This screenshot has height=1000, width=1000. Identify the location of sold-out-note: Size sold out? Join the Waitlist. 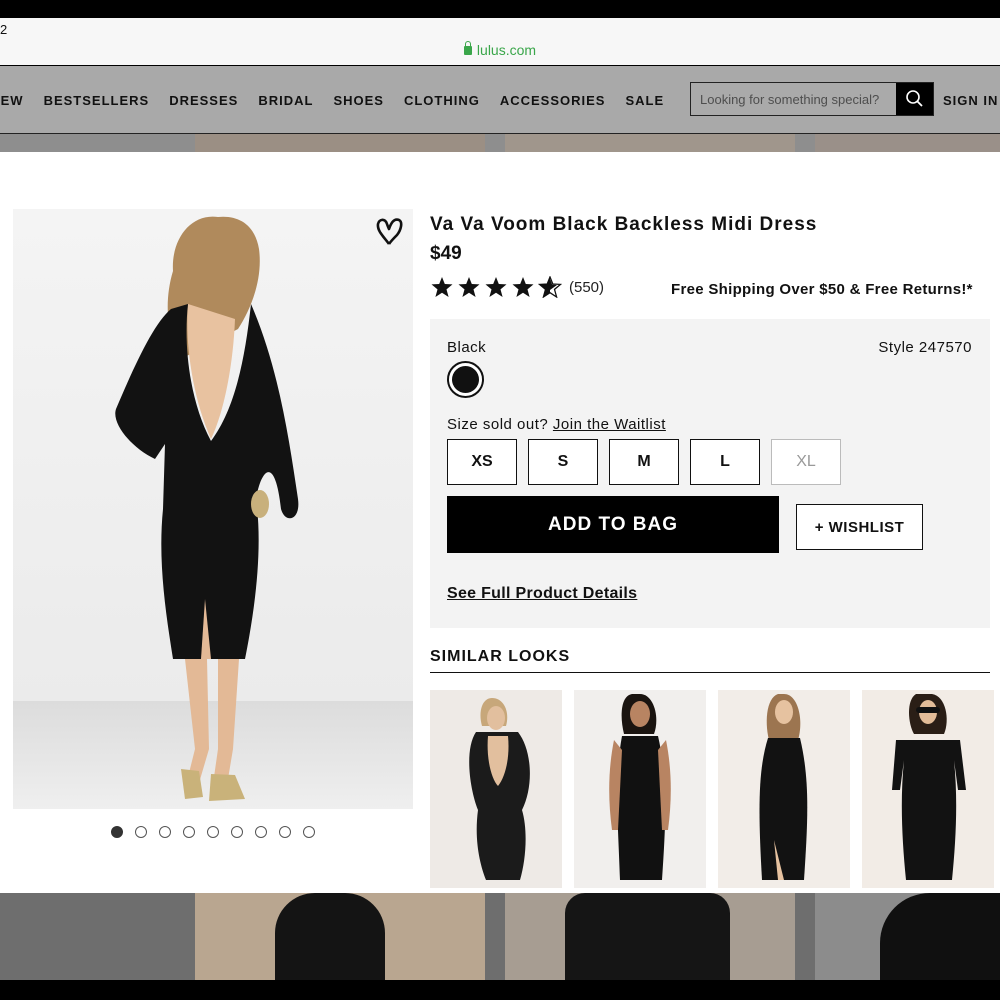
(556, 424).